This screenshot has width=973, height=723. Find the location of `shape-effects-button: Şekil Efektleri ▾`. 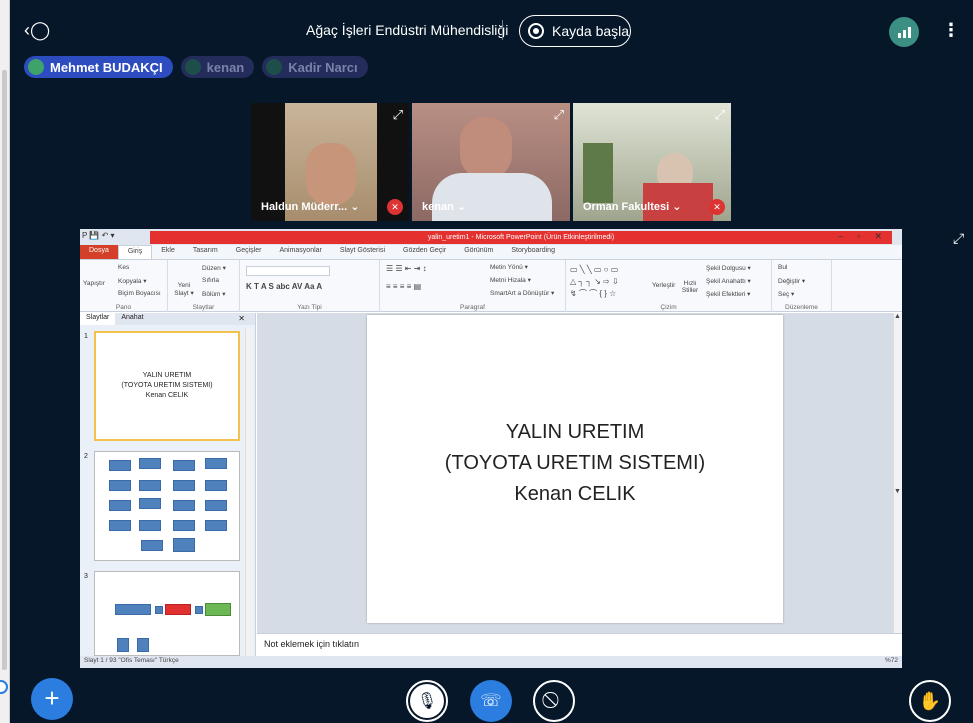

shape-effects-button: Şekil Efektleri ▾ is located at coordinates (728, 294).